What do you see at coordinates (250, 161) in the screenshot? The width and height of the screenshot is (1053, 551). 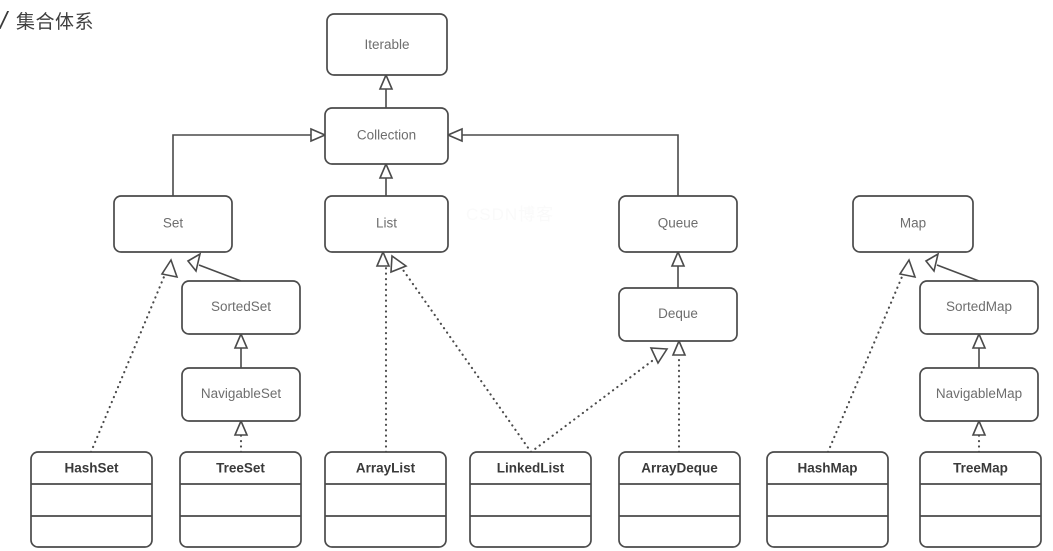 I see `edge-set-to-collection` at bounding box center [250, 161].